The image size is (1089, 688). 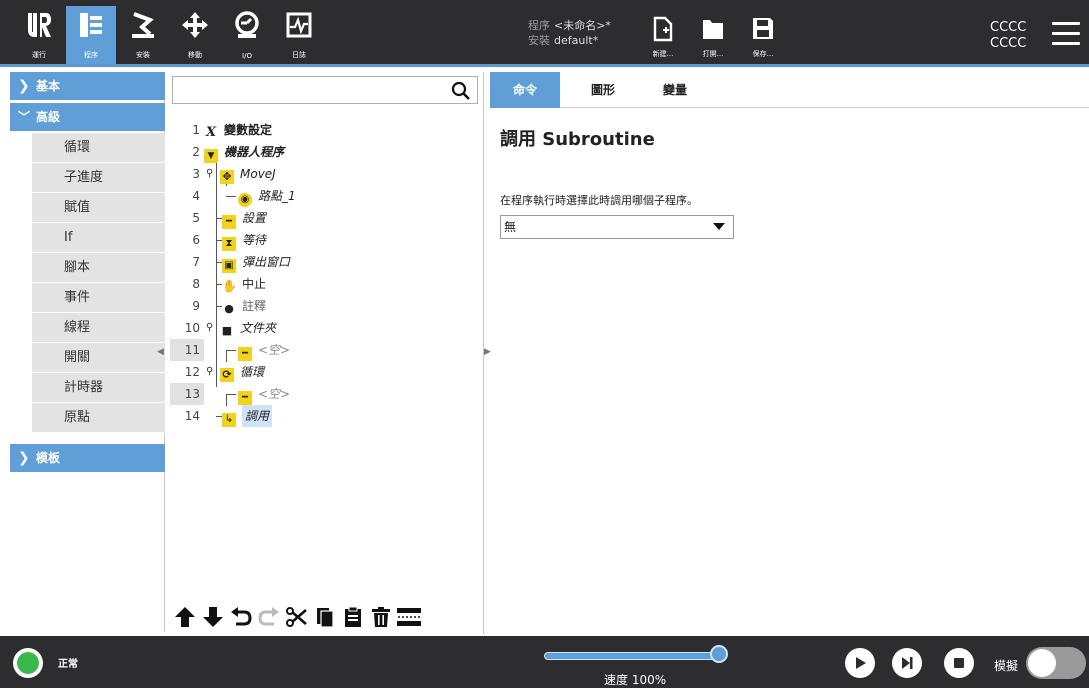 I want to click on step-button, so click(x=907, y=663).